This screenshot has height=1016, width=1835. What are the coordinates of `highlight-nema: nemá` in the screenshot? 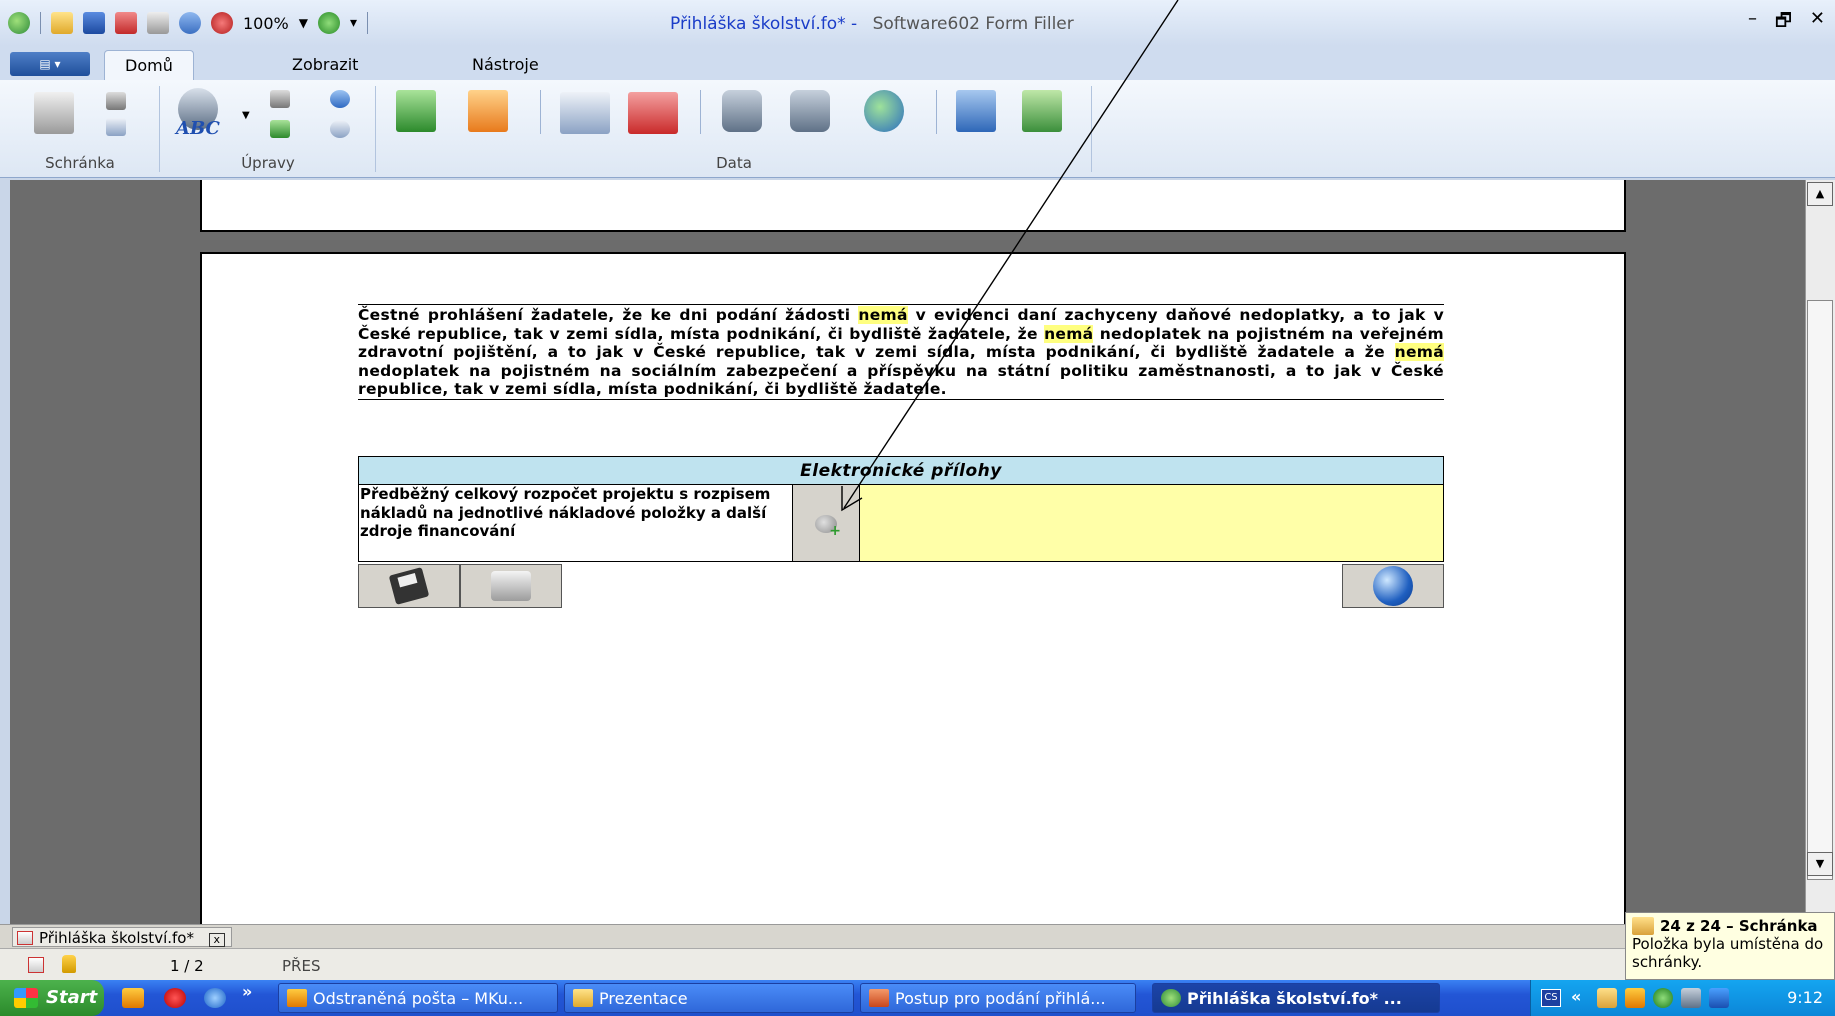 It's located at (883, 315).